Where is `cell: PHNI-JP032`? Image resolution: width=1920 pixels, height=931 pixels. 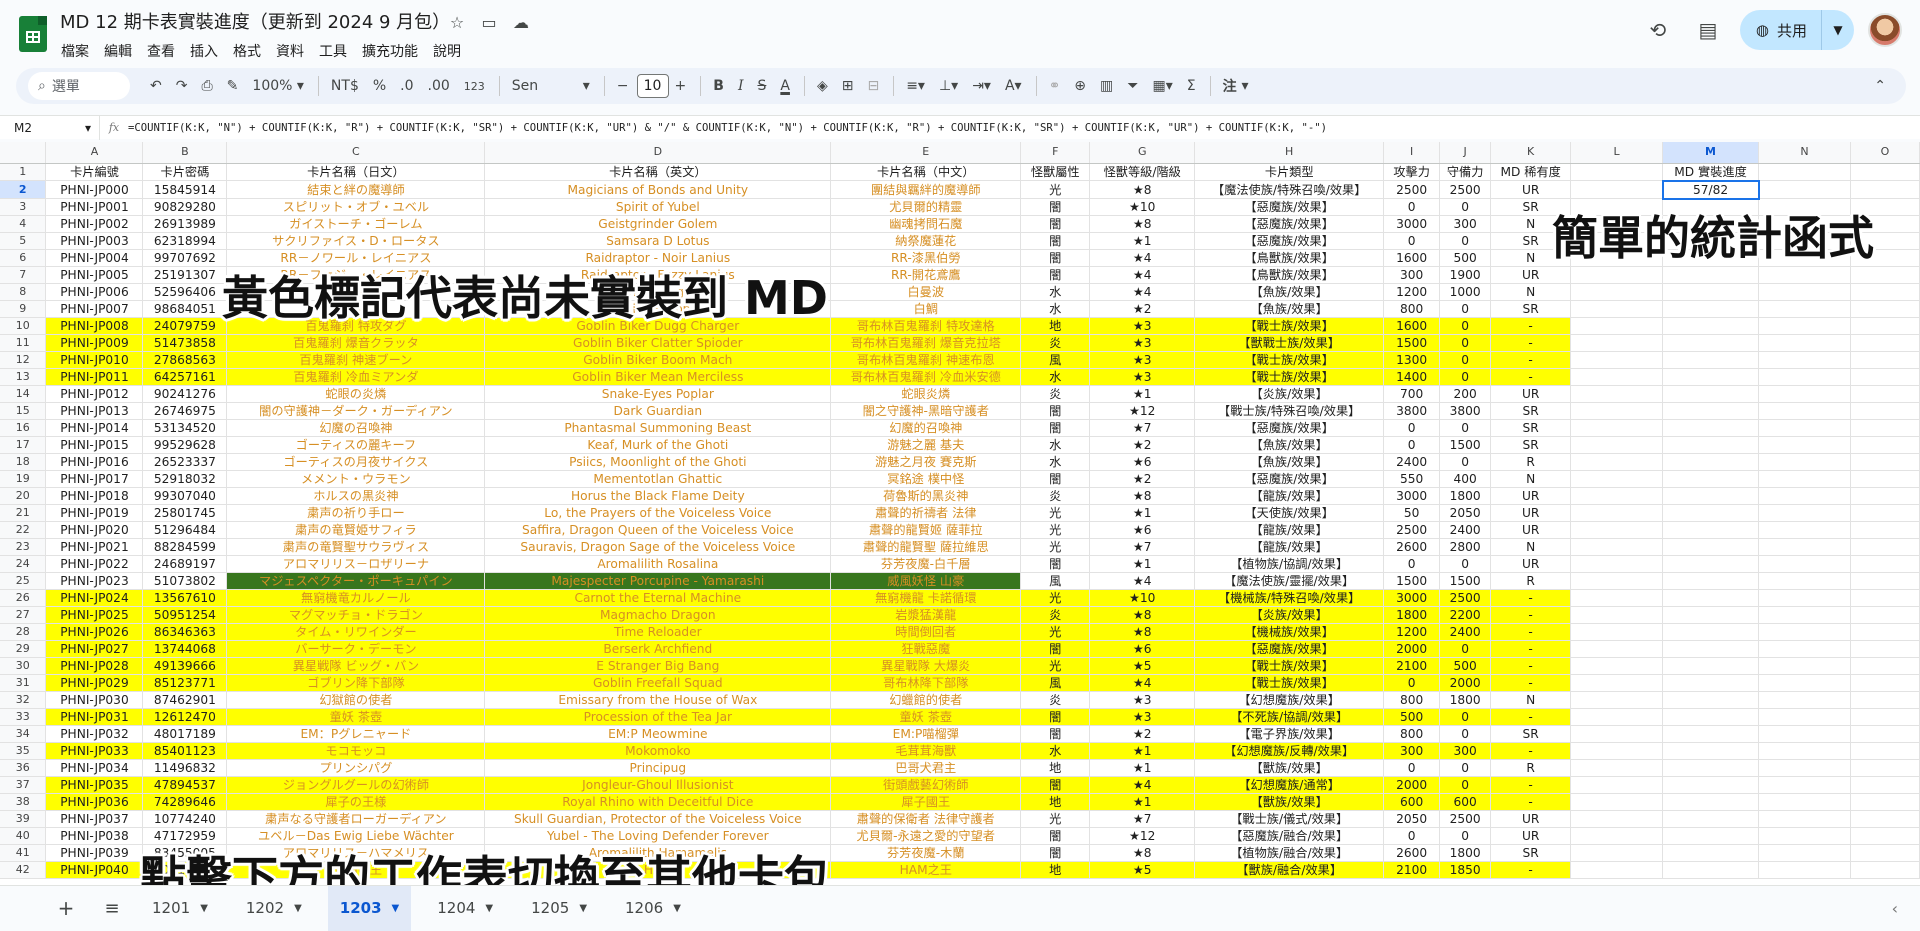 cell: PHNI-JP032 is located at coordinates (94, 734).